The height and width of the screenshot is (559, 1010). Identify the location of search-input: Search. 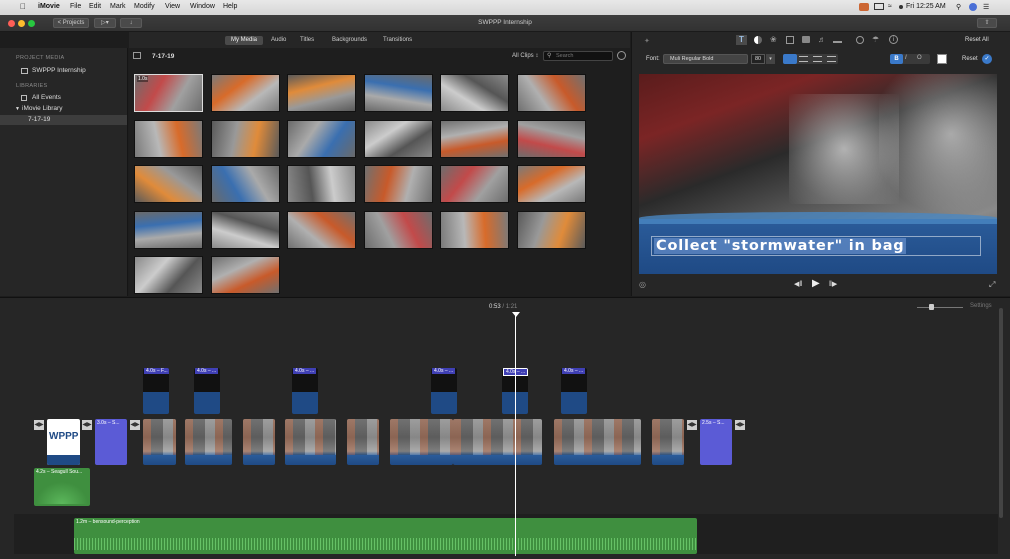
(564, 56).